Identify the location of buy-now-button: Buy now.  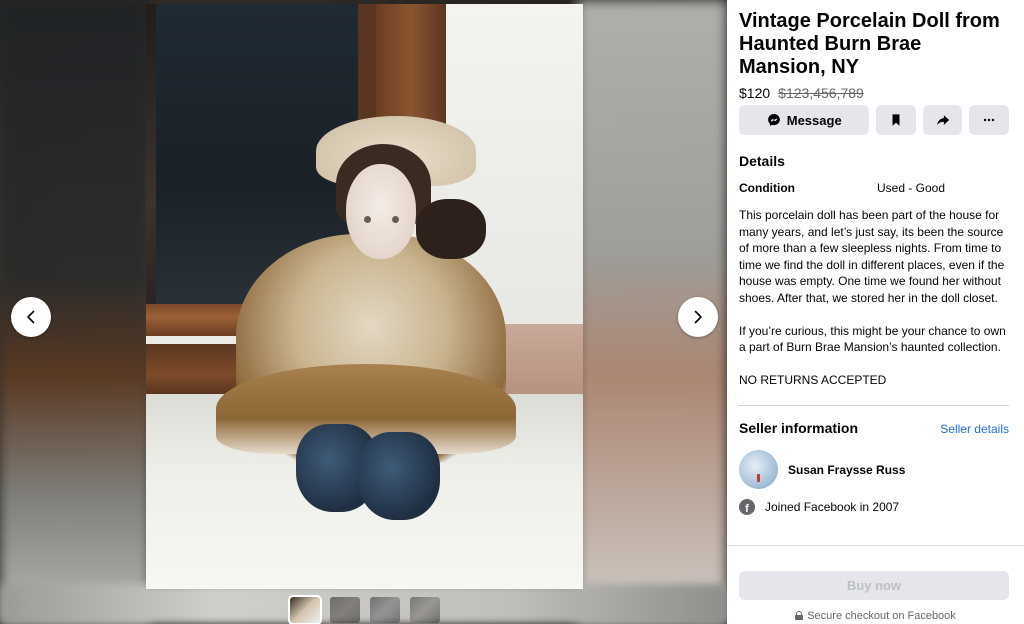
(874, 585).